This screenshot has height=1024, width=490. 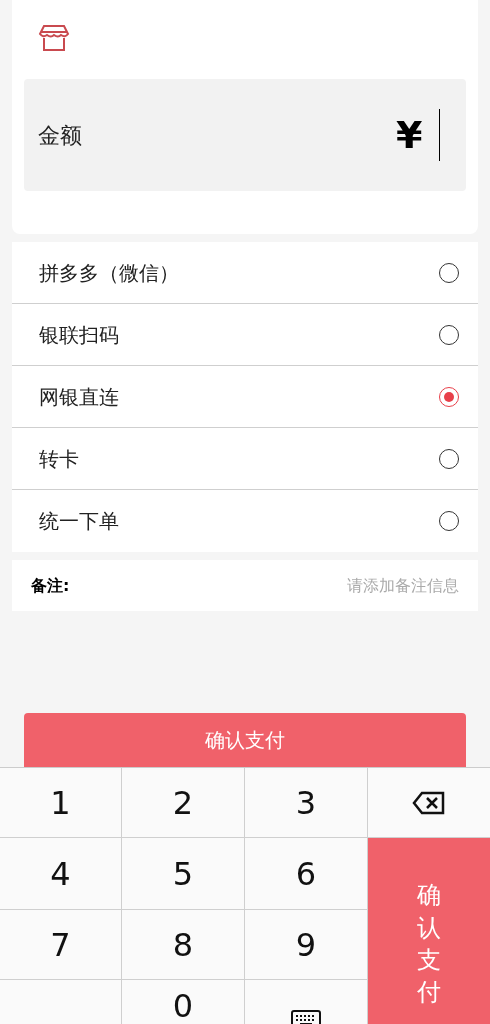 I want to click on payment-option: 转卡, so click(x=245, y=459).